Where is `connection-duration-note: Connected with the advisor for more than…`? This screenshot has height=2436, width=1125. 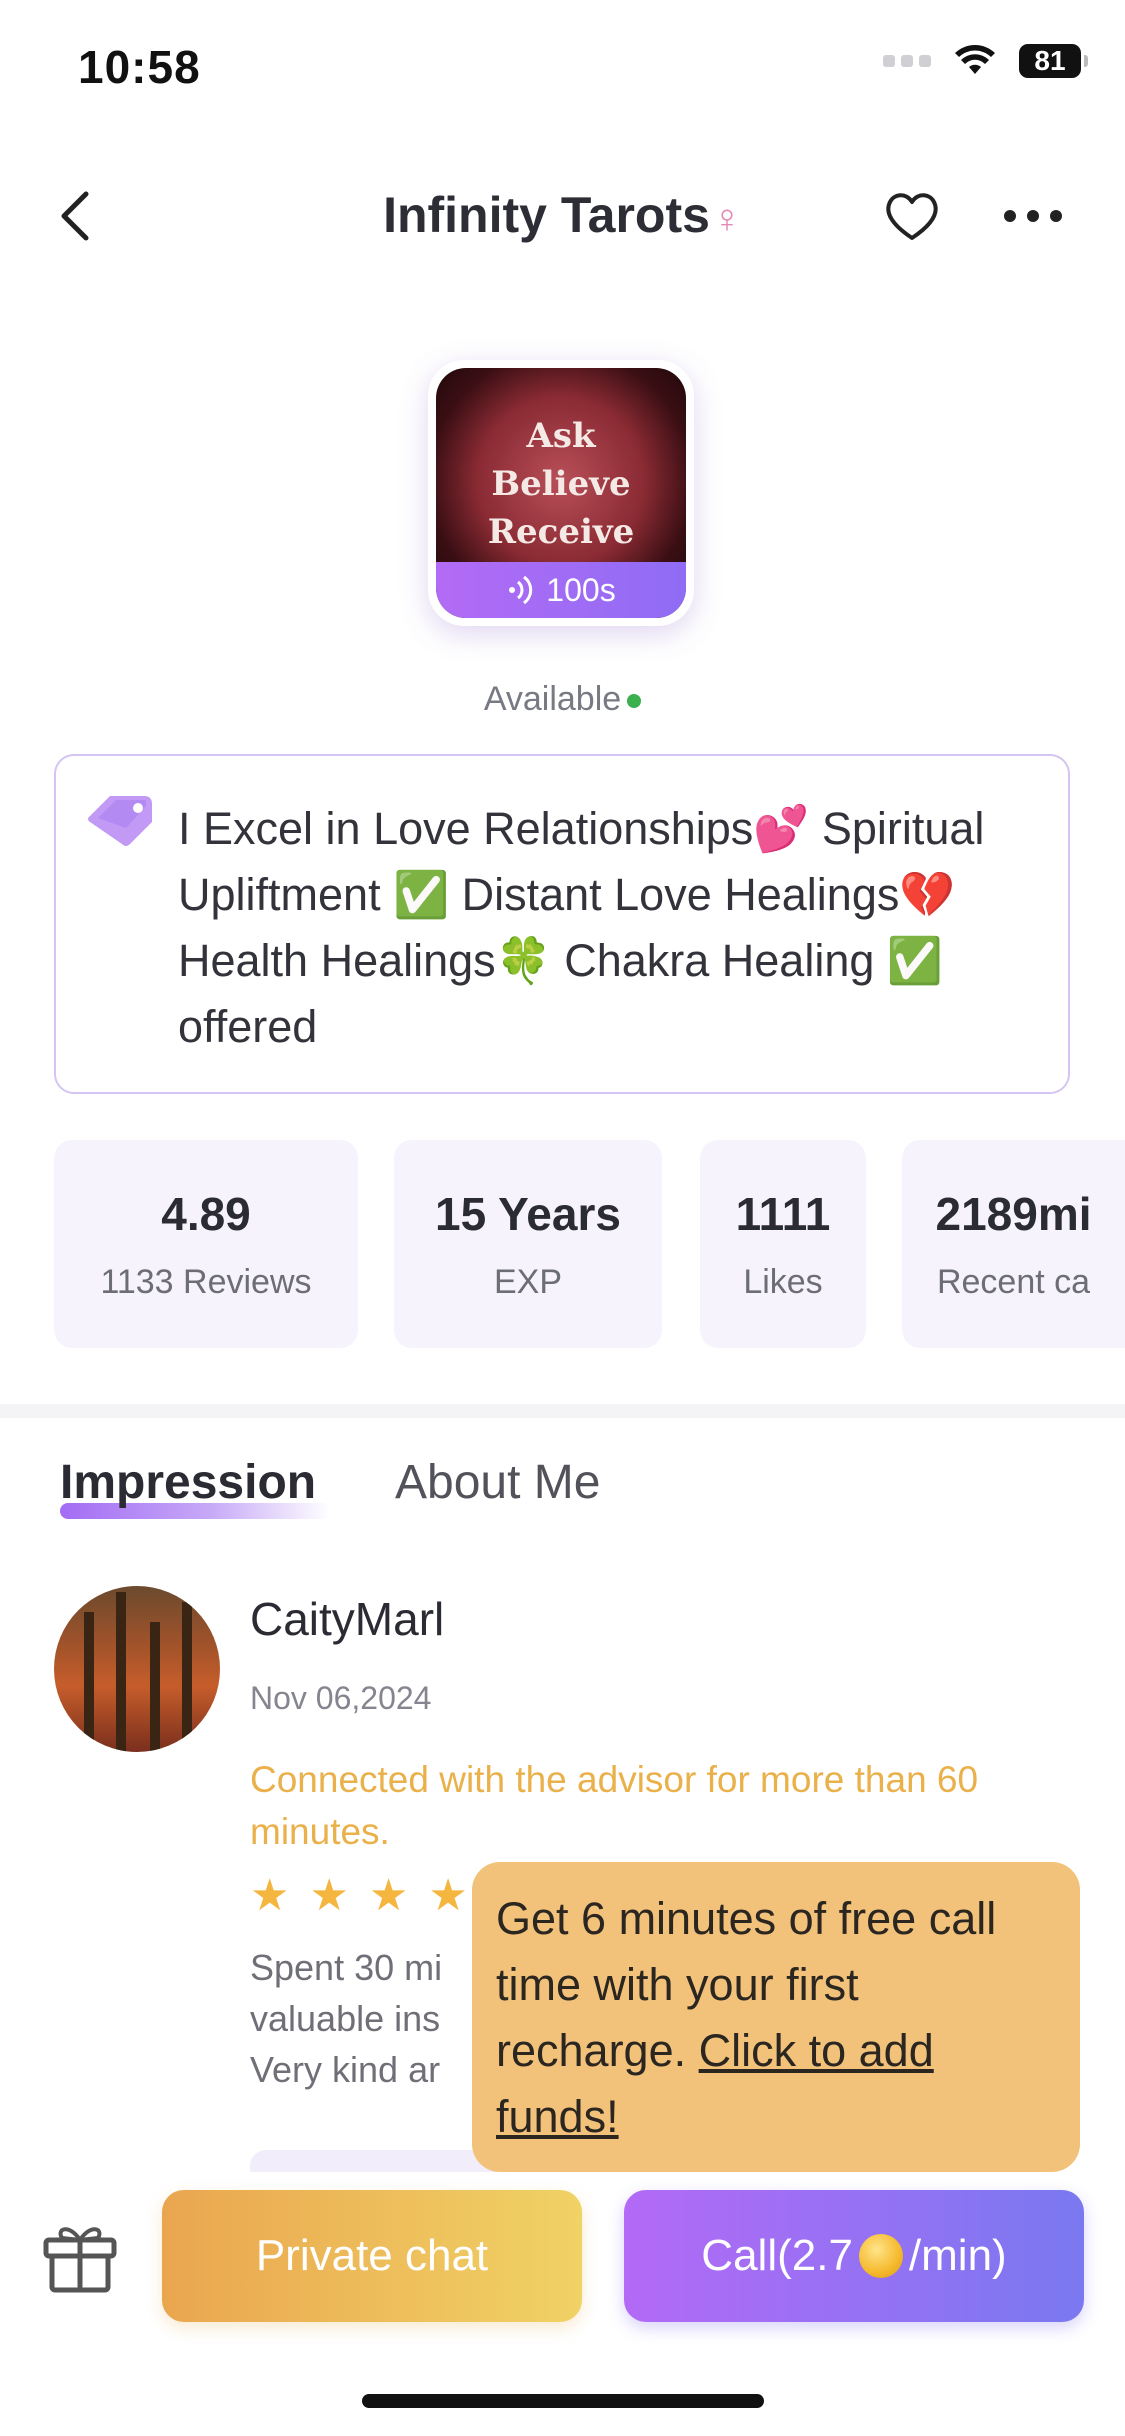
connection-duration-note: Connected with the advisor for more than… is located at coordinates (614, 1805).